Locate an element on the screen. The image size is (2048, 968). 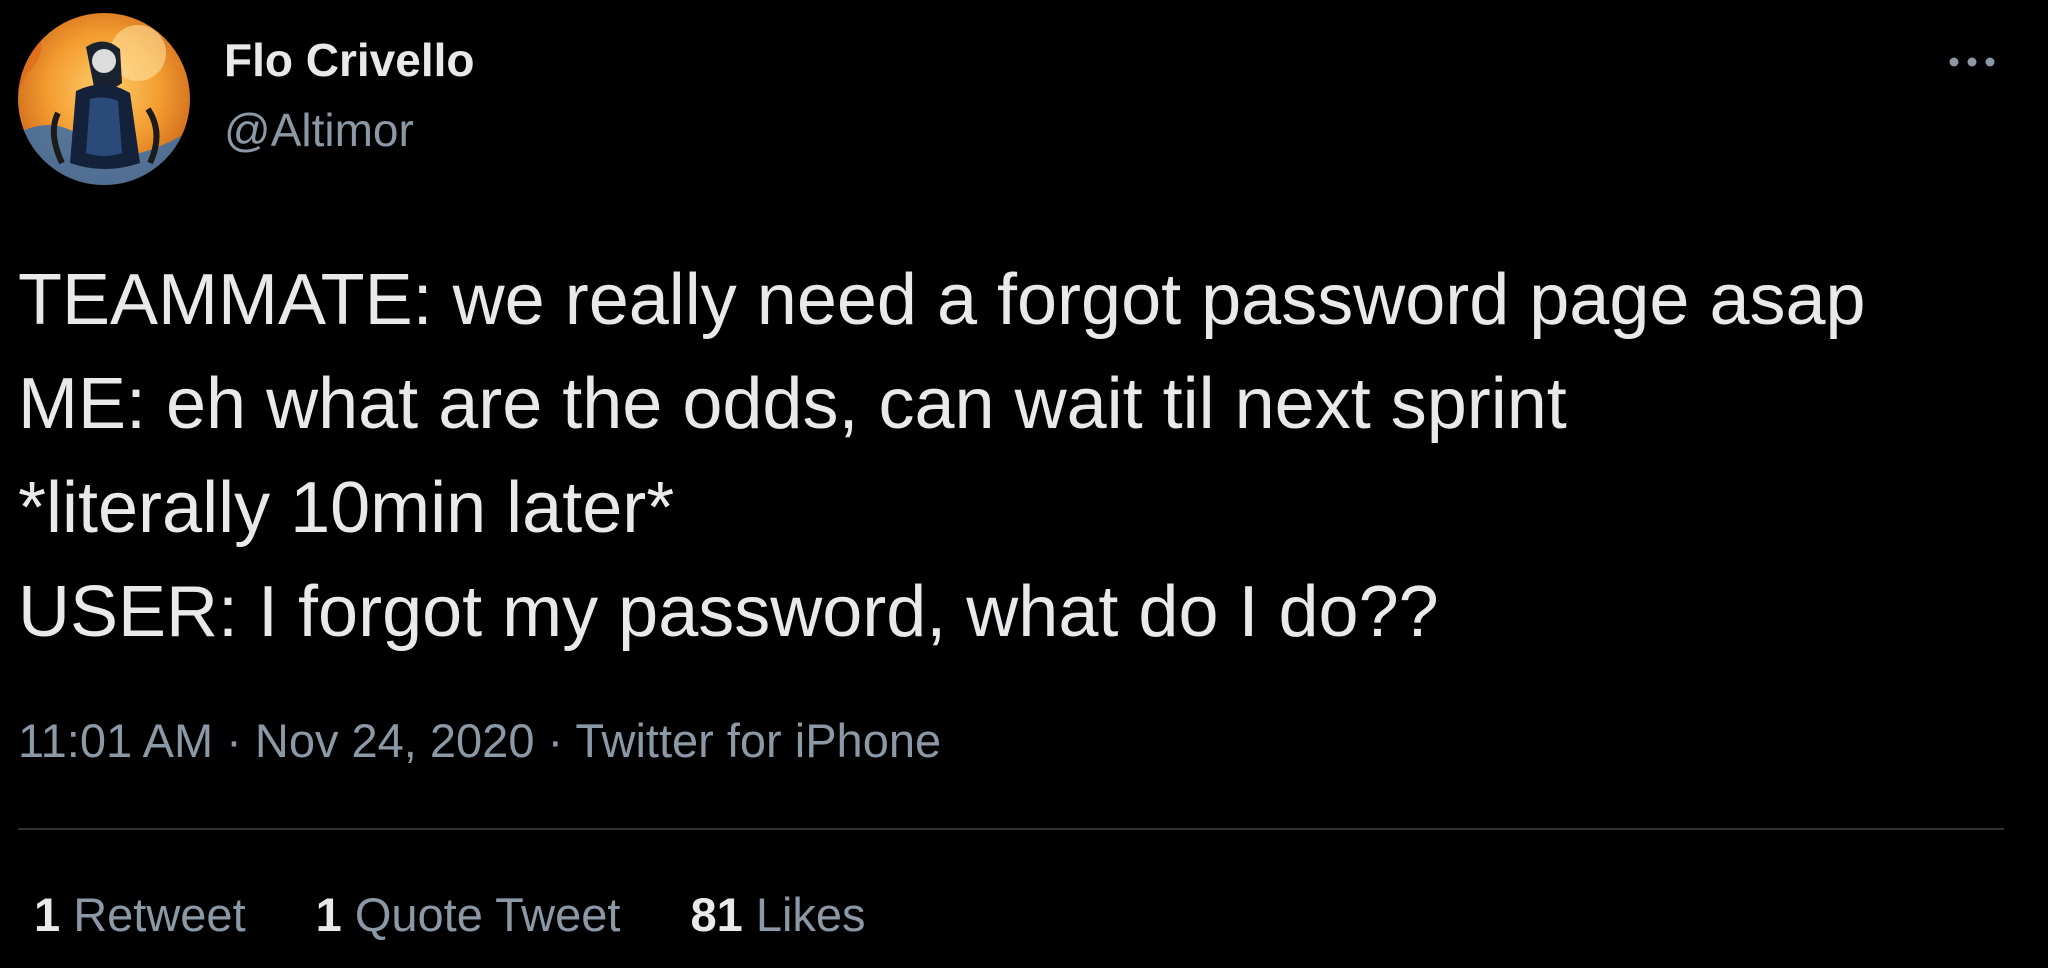
engagement-stats: 1 Retweet 1 Quote Tweet 81 Likes is located at coordinates (450, 915).